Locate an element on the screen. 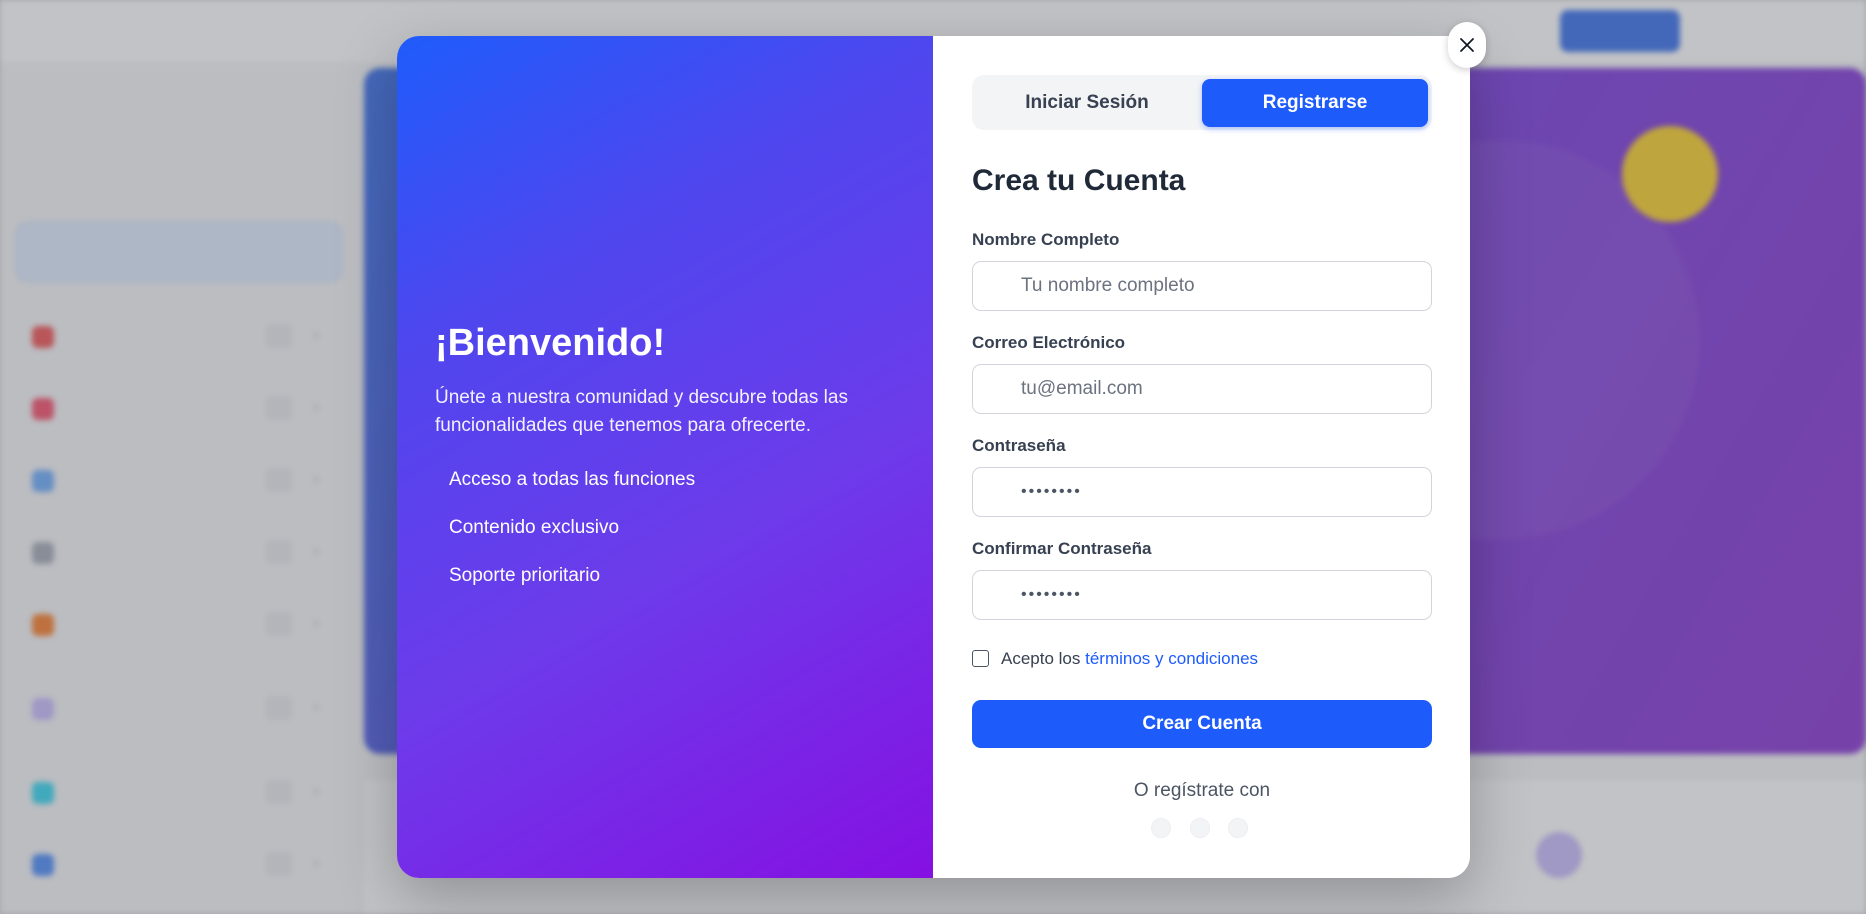  close-icon is located at coordinates (1467, 45).